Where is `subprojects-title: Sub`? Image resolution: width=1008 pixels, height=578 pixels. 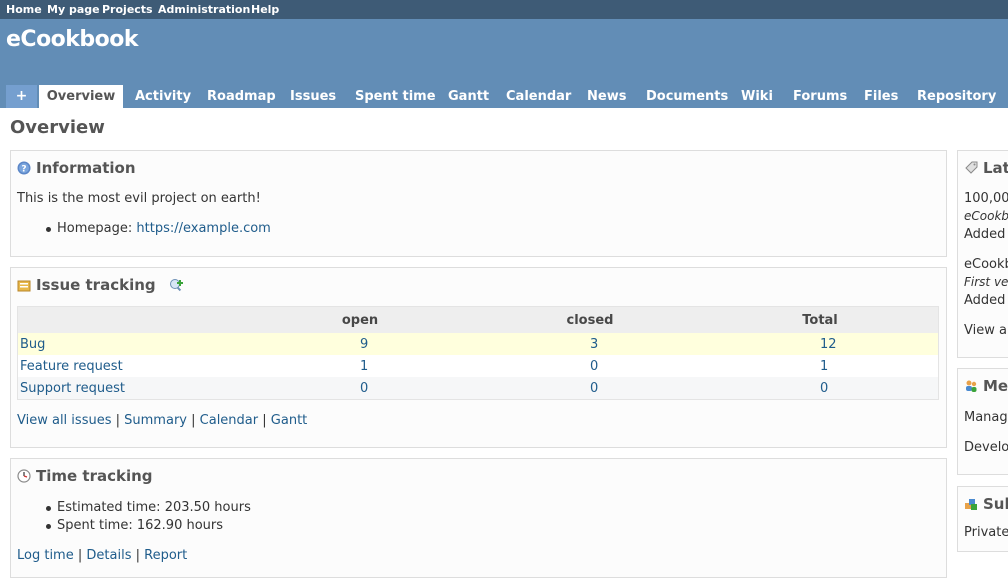
subprojects-title: Sub is located at coordinates (986, 505).